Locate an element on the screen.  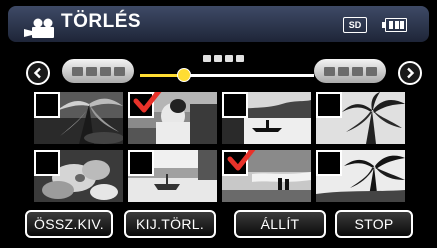
chevron-left-icon is located at coordinates (37, 73).